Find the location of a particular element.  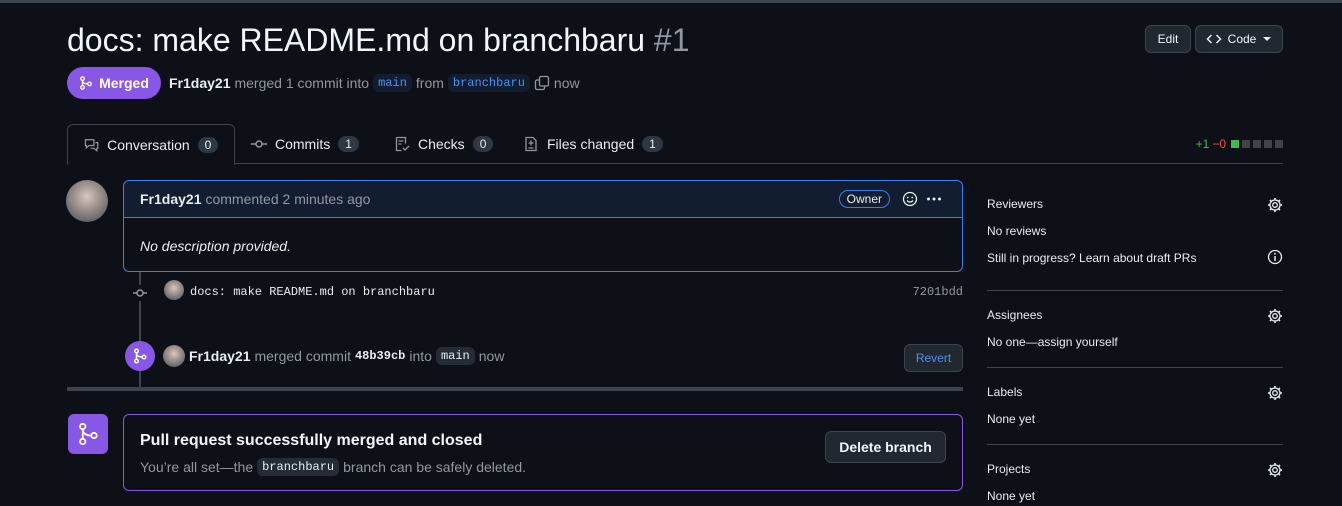

diffstat-additions: +1 is located at coordinates (1202, 144).